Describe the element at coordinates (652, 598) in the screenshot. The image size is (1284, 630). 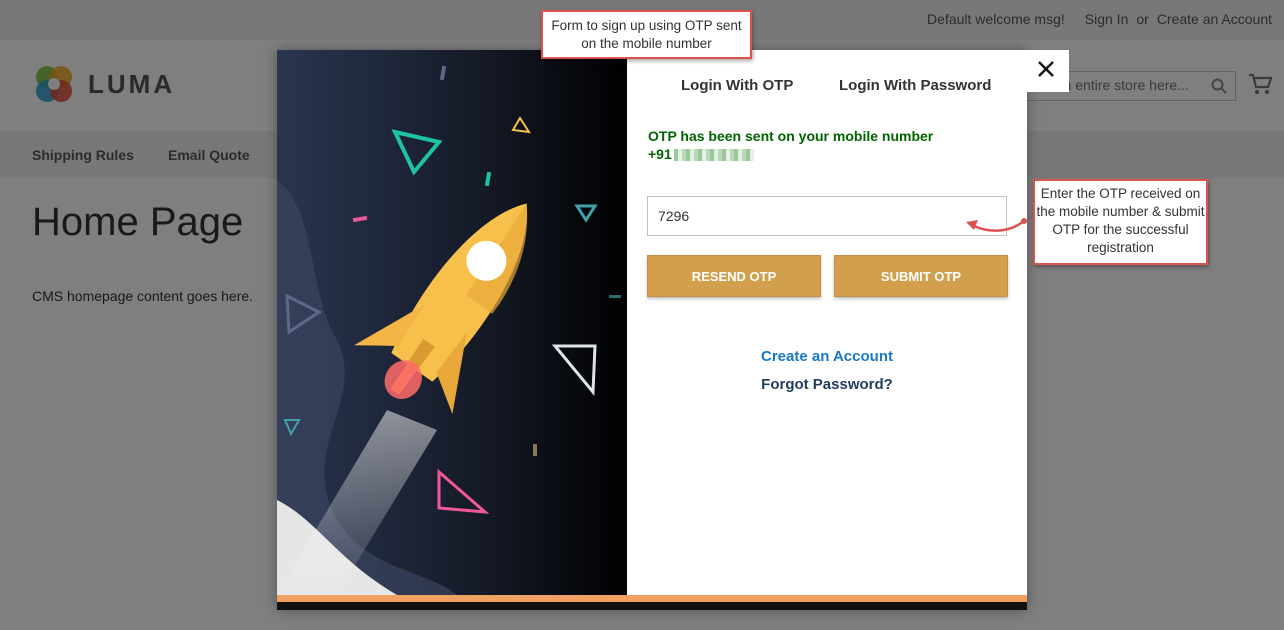
I see `modal-footer-stripe` at that location.